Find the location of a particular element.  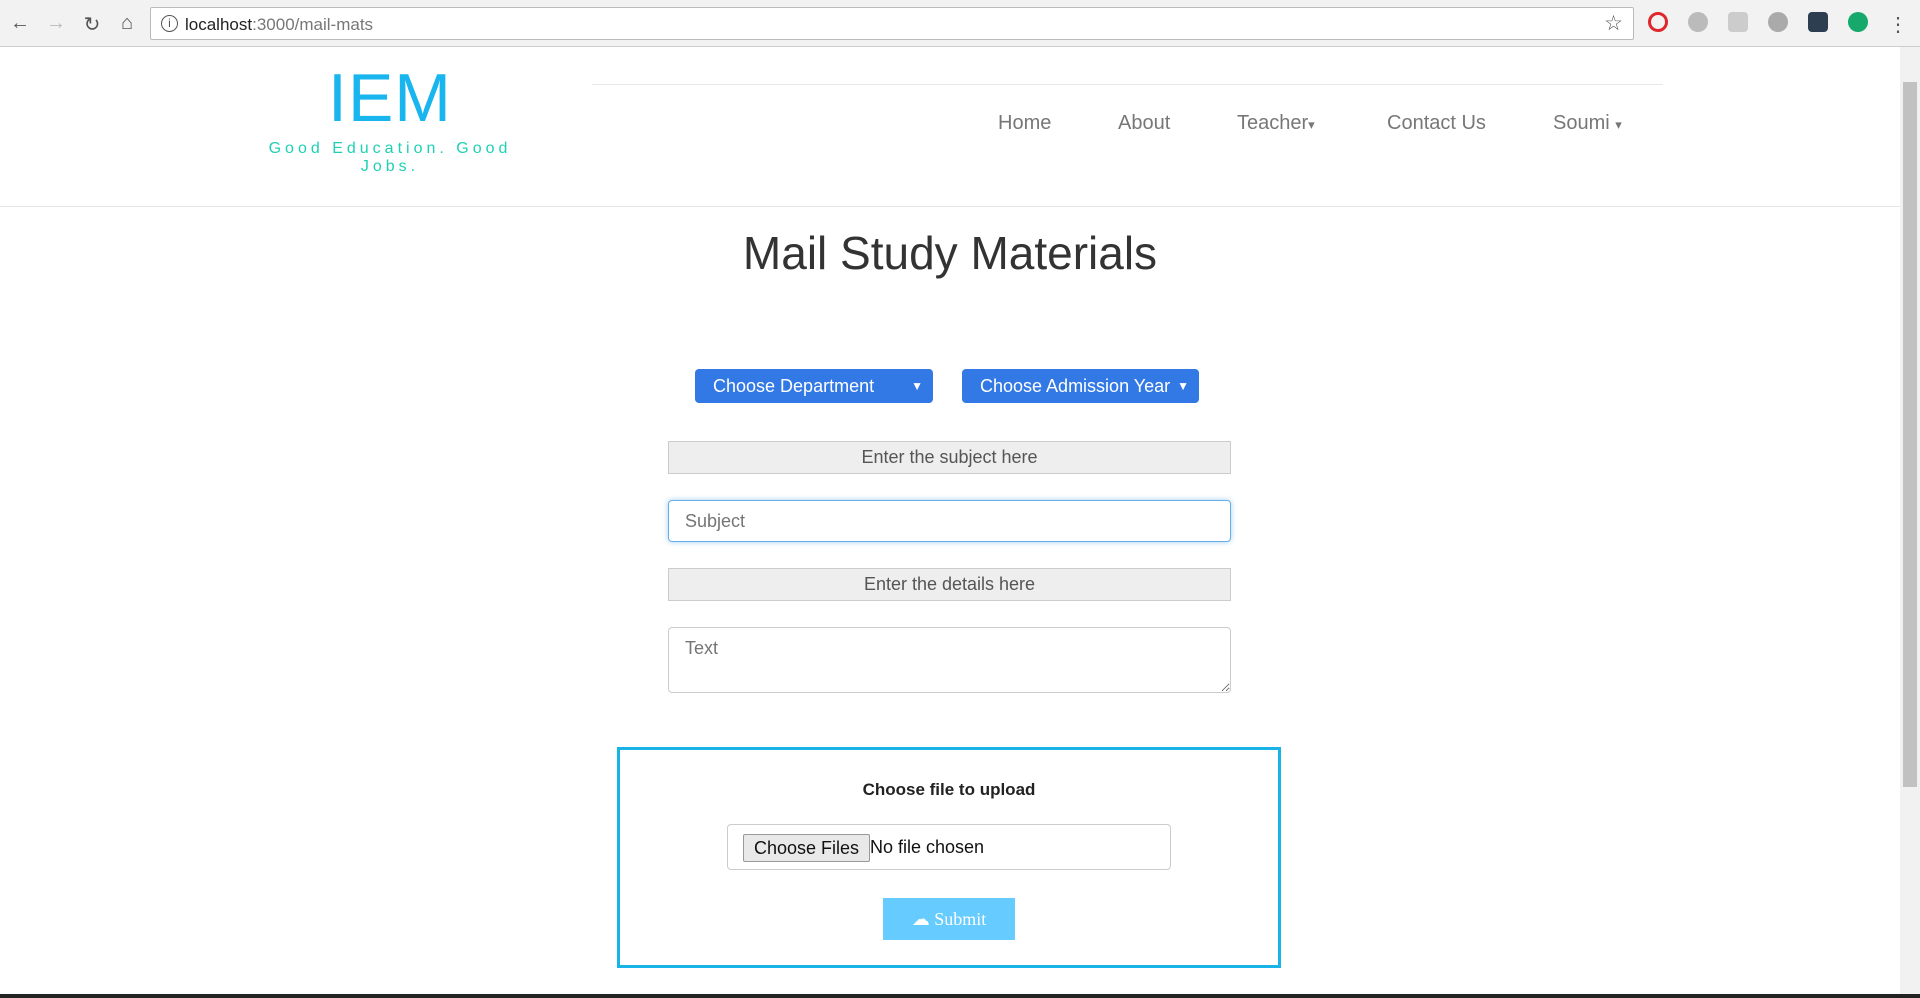

opera-extension-icon is located at coordinates (1658, 22).